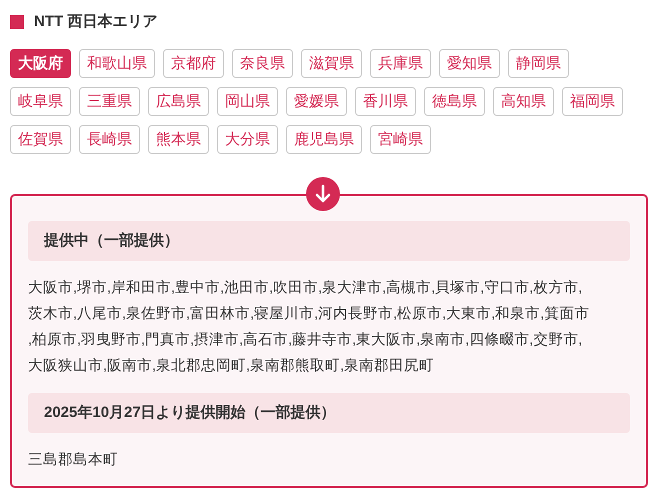 This screenshot has width=656, height=495. Describe the element at coordinates (40, 63) in the screenshot. I see `prefecture-tab: 大阪府` at that location.